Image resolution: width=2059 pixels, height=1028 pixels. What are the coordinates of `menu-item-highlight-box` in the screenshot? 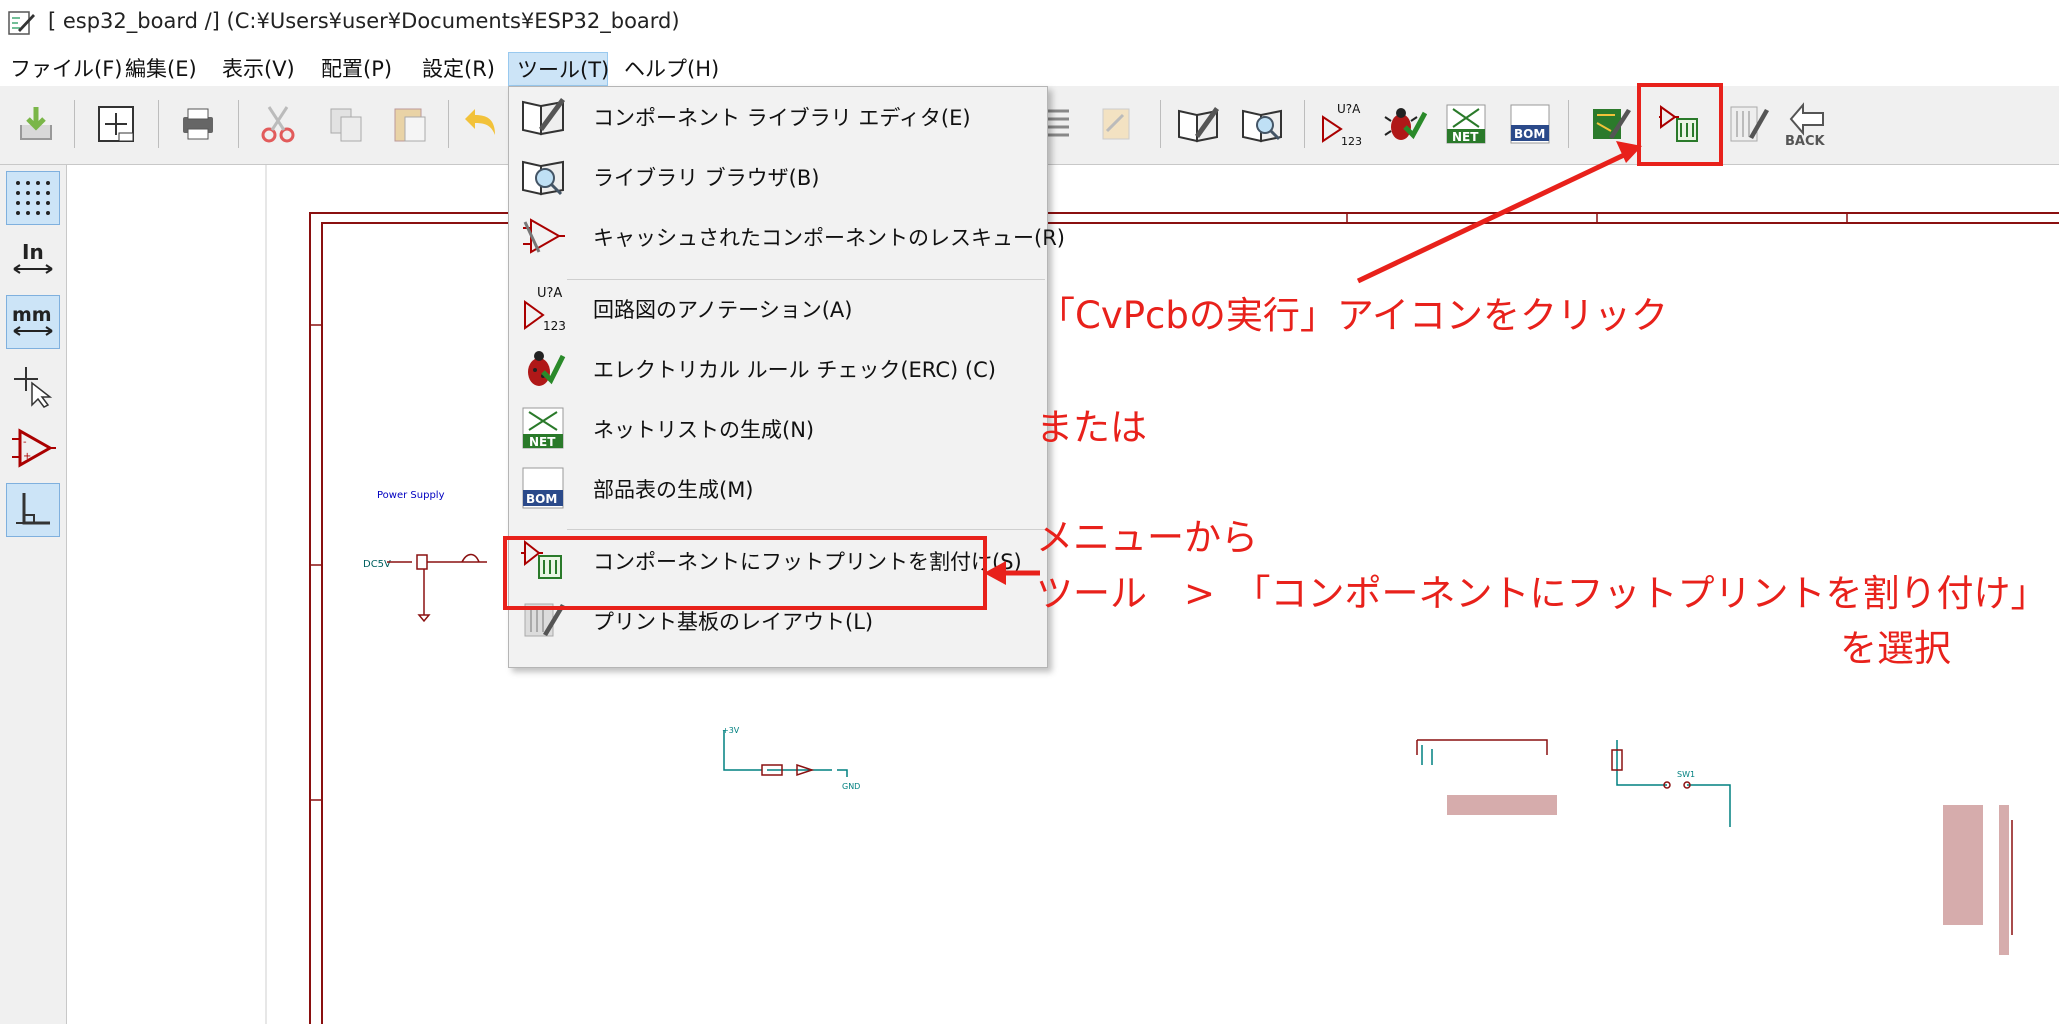 It's located at (745, 573).